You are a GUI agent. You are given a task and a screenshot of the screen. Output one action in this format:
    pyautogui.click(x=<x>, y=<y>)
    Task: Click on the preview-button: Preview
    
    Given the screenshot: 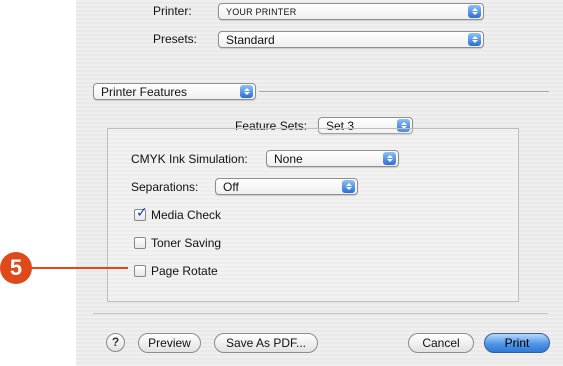 What is the action you would take?
    pyautogui.click(x=169, y=343)
    